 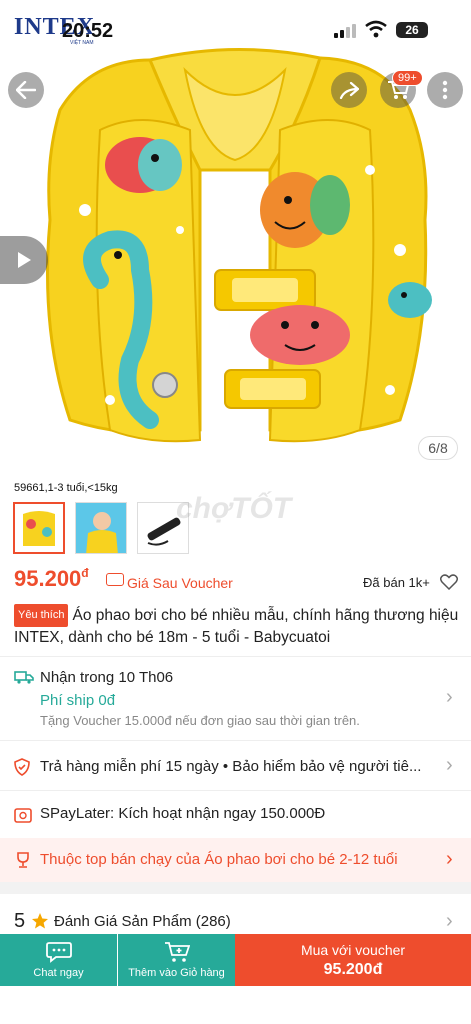 What do you see at coordinates (407, 78) in the screenshot?
I see `cart-count-badge: 99+` at bounding box center [407, 78].